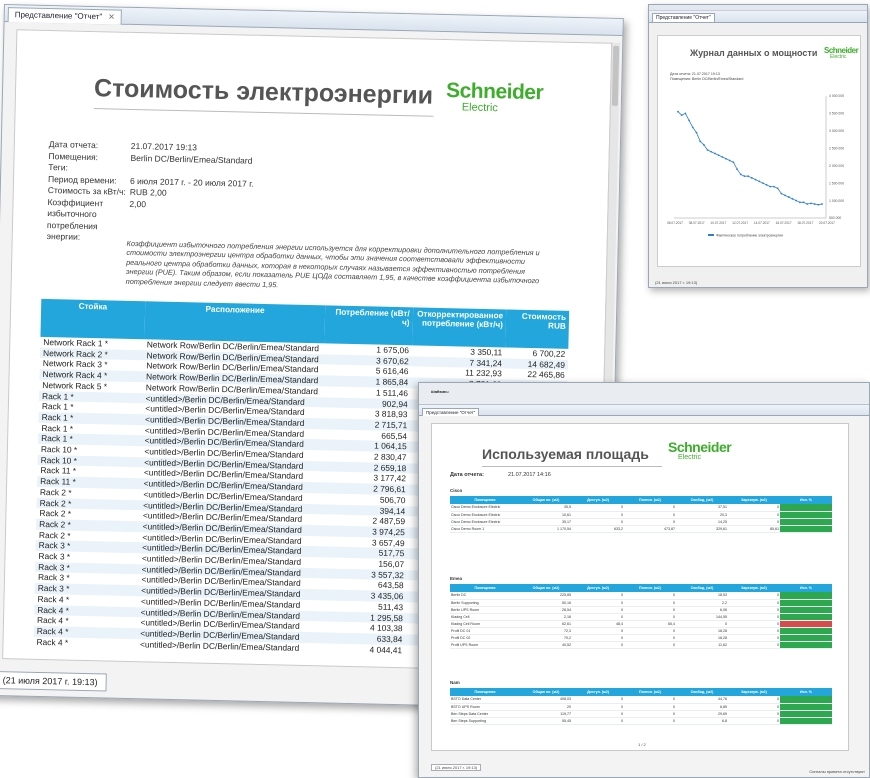 The height and width of the screenshot is (778, 870). I want to click on table-cell: Kladng Cell Room, so click(485, 624).